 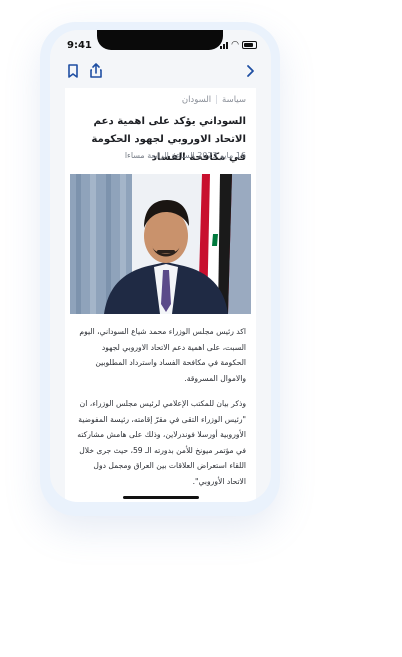 What do you see at coordinates (235, 45) in the screenshot?
I see `wifi-icon: ◠` at bounding box center [235, 45].